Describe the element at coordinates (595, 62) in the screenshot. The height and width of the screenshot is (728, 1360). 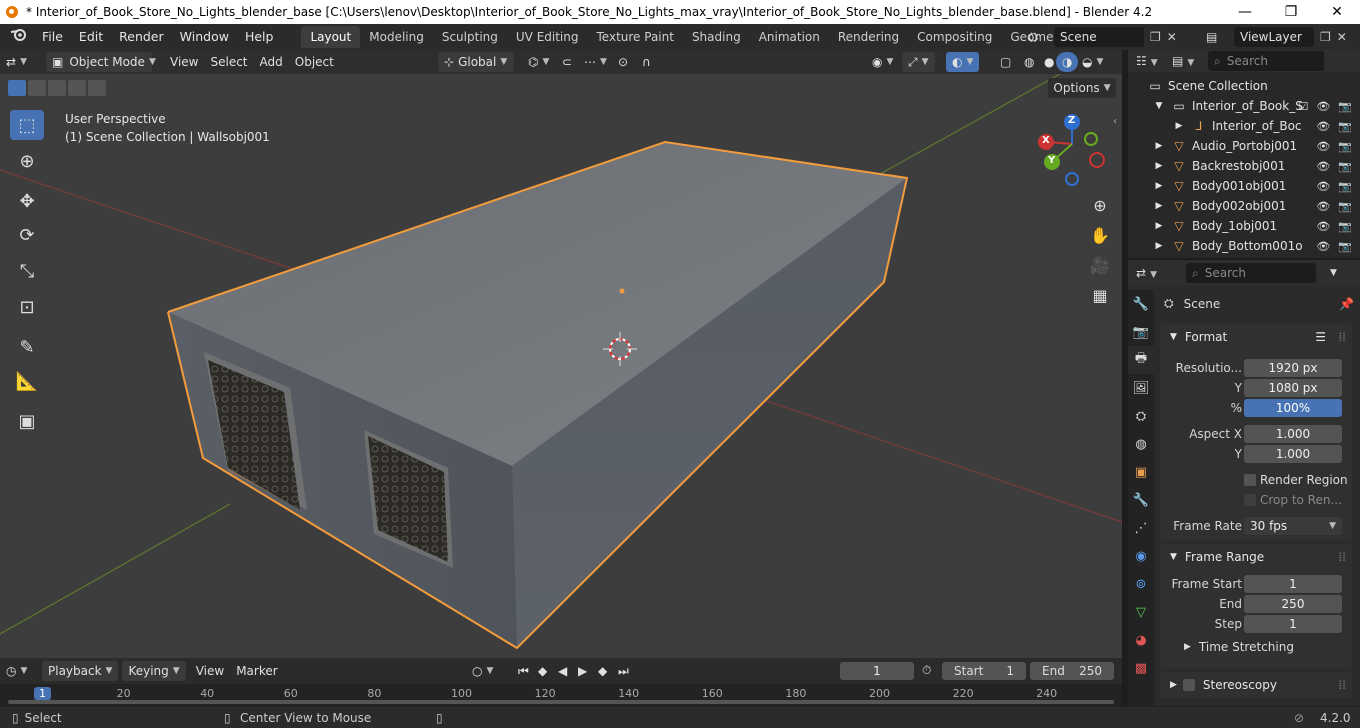
I see `snap-target-icon: ⋯ ▼` at that location.